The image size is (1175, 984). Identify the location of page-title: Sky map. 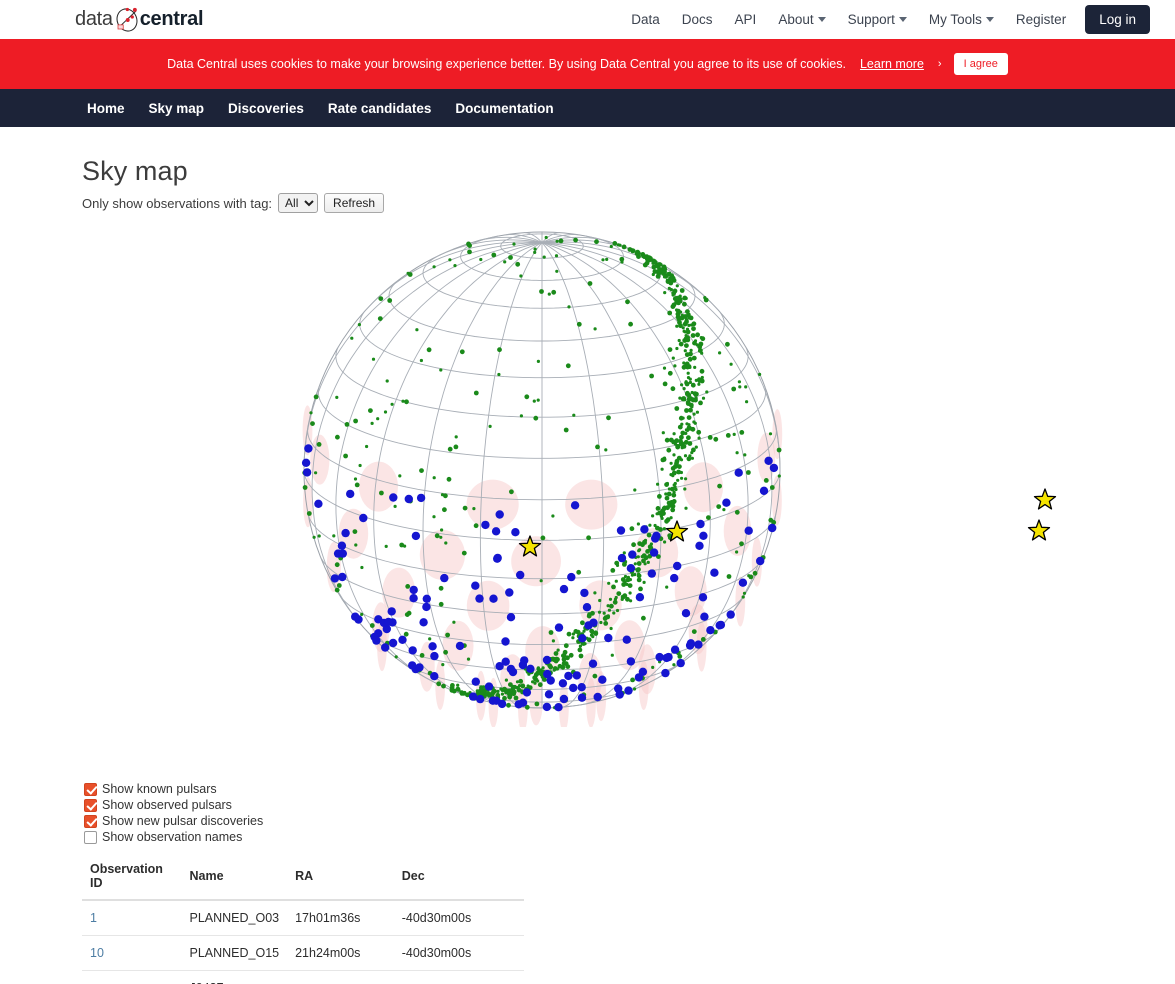
(135, 171).